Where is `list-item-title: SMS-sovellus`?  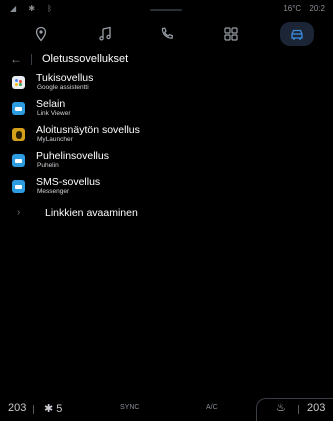 list-item-title: SMS-sovellus is located at coordinates (68, 182).